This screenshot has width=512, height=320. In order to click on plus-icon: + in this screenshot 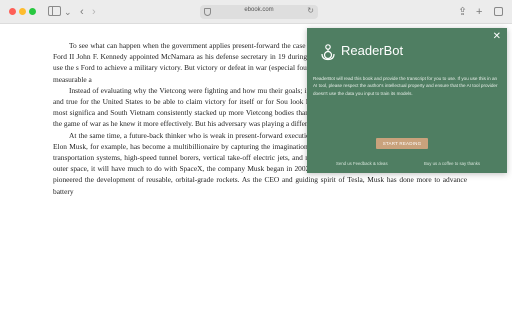, I will do `click(479, 12)`.